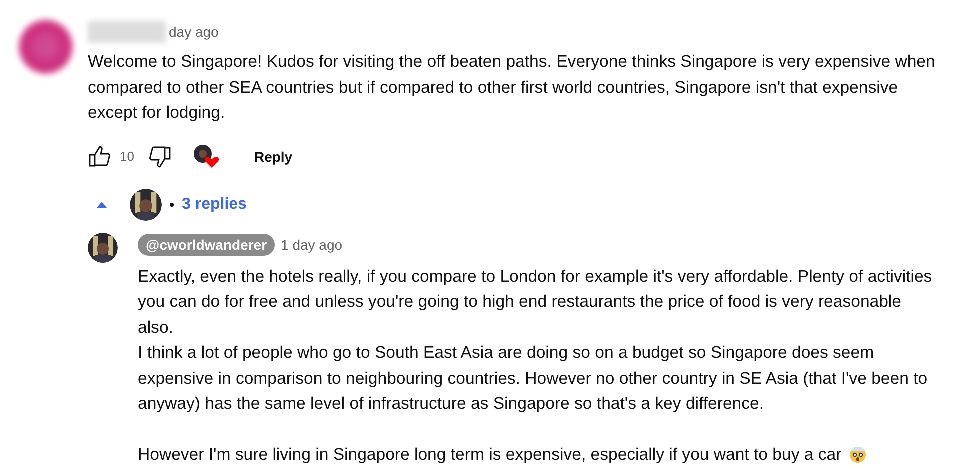  I want to click on reply-time: 1 day ago, so click(312, 244).